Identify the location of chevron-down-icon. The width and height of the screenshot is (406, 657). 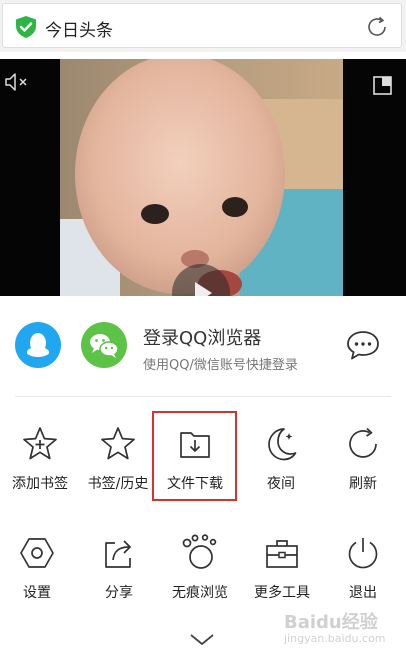
(202, 640).